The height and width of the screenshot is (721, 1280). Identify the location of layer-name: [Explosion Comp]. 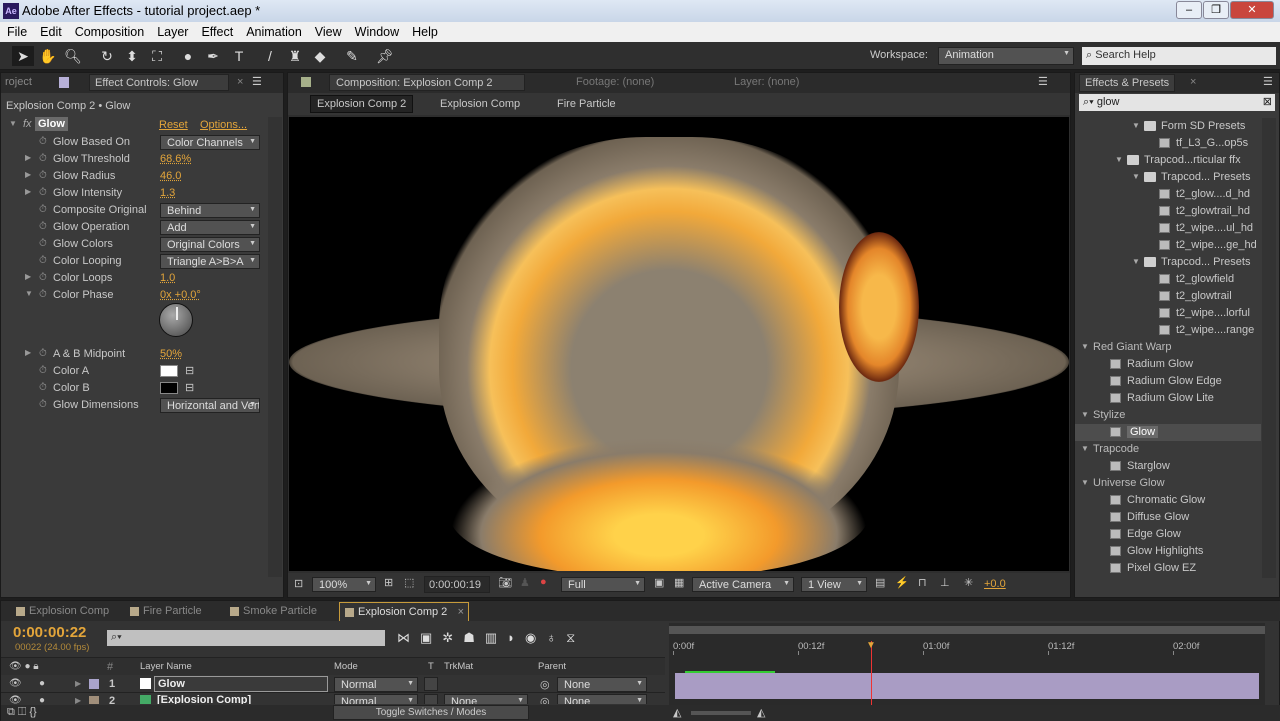
(241, 698).